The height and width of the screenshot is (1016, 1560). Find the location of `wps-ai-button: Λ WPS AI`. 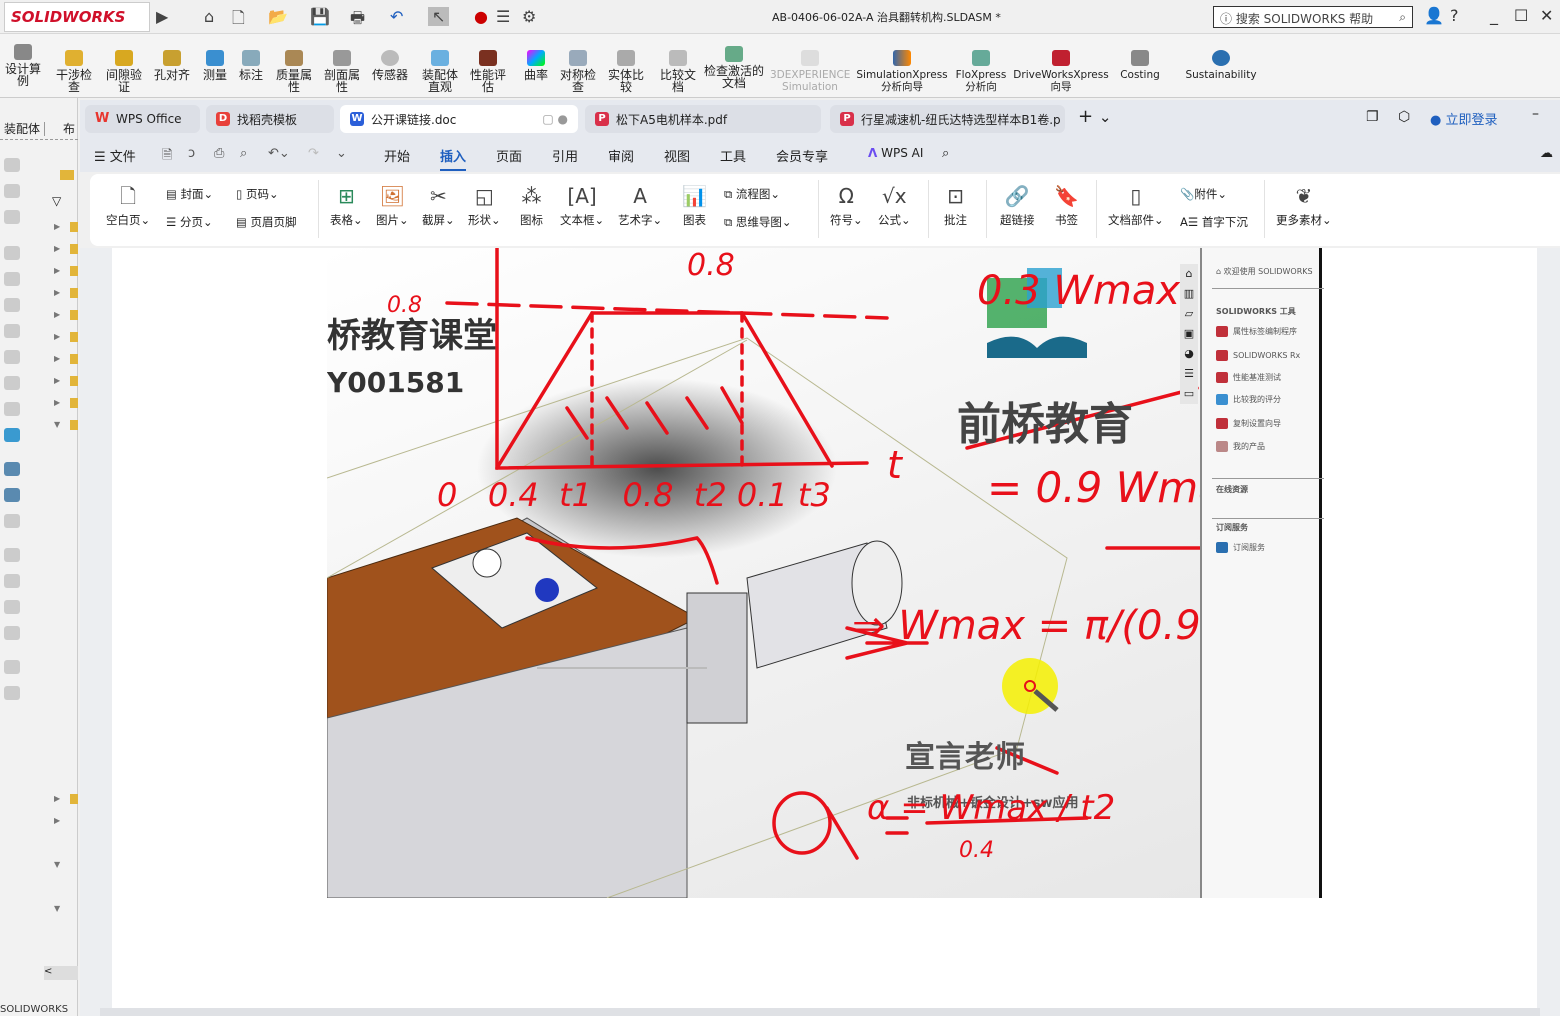

wps-ai-button: Λ WPS AI is located at coordinates (895, 153).